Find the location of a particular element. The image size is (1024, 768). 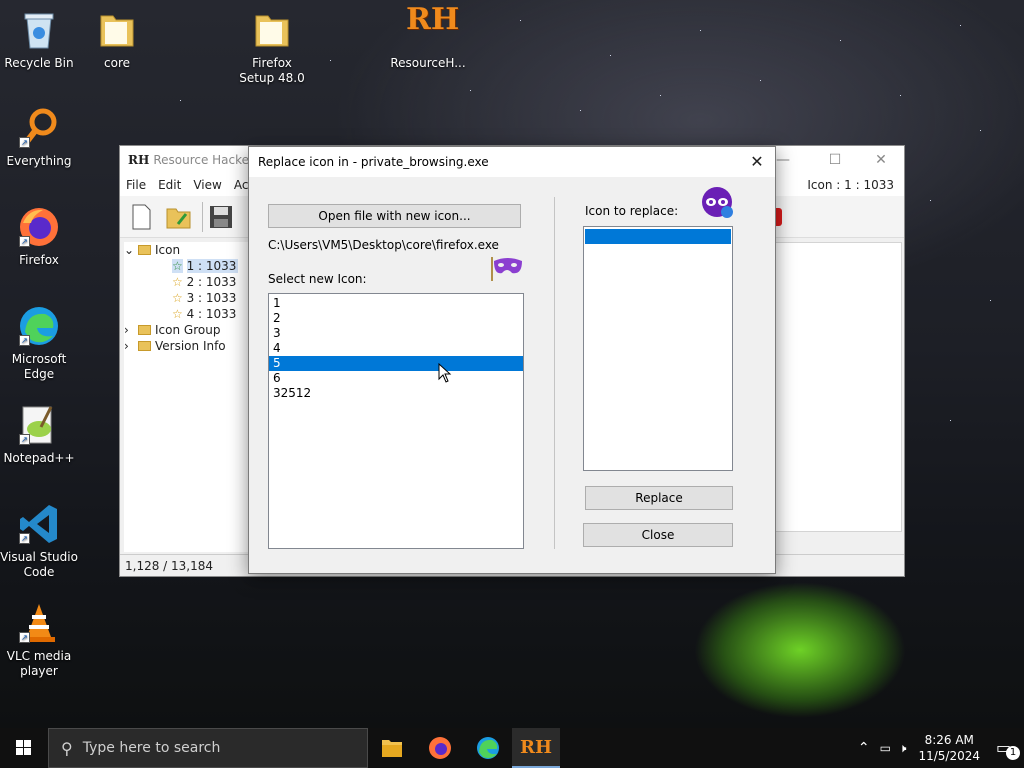

dialog-close-icon: ✕ is located at coordinates (757, 162).